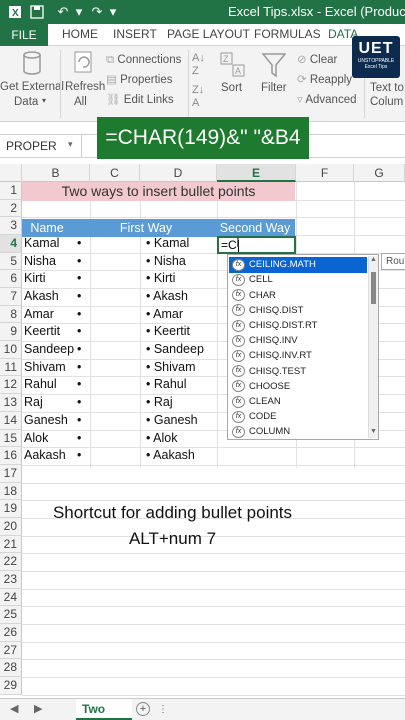 This screenshot has height=720, width=405. I want to click on row-header: 3, so click(11, 226).